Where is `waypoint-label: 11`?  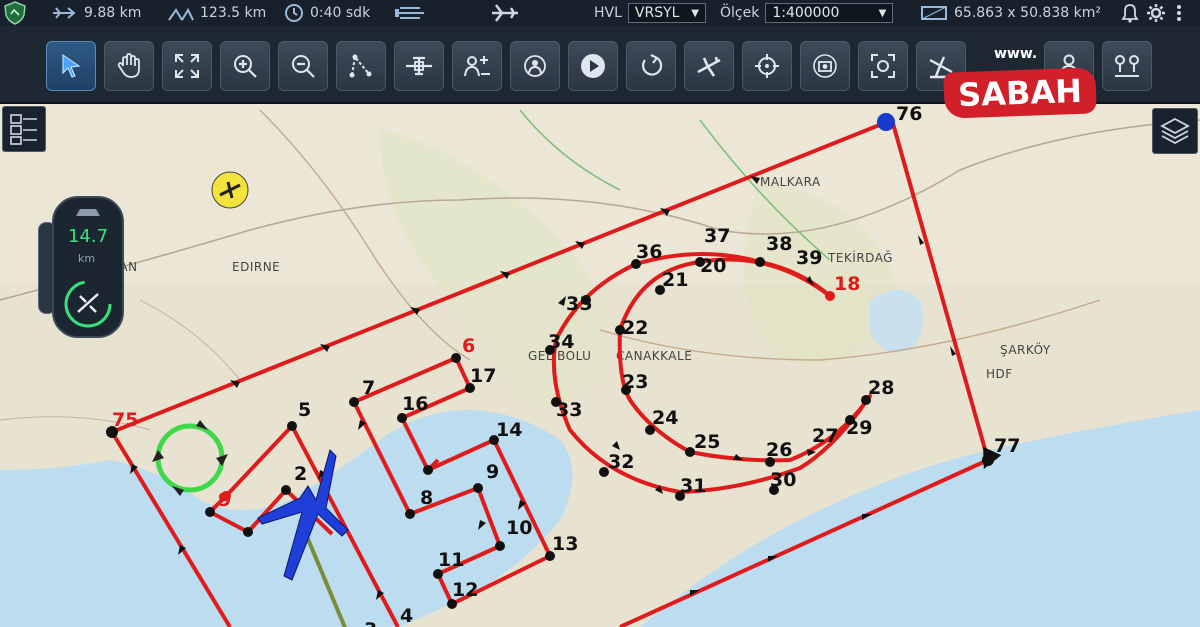 waypoint-label: 11 is located at coordinates (451, 560).